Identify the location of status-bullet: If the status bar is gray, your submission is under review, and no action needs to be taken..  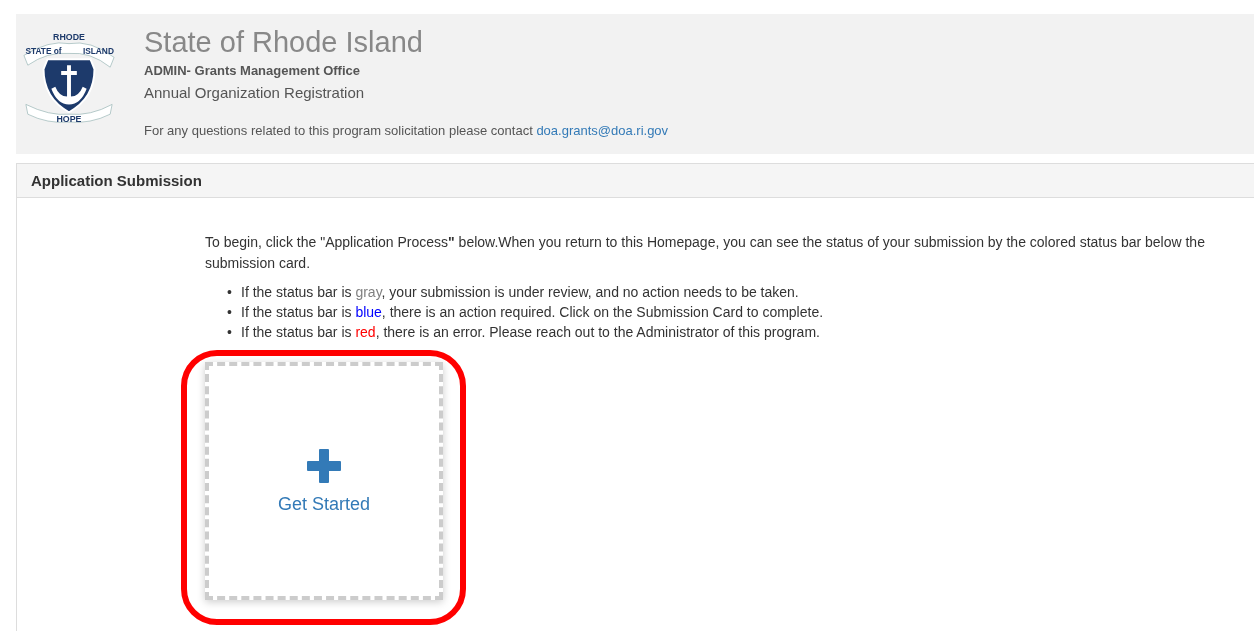
(520, 292).